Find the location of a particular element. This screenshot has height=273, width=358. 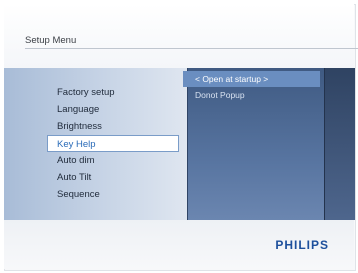

menu-item-key-help: Key Help is located at coordinates (113, 143).